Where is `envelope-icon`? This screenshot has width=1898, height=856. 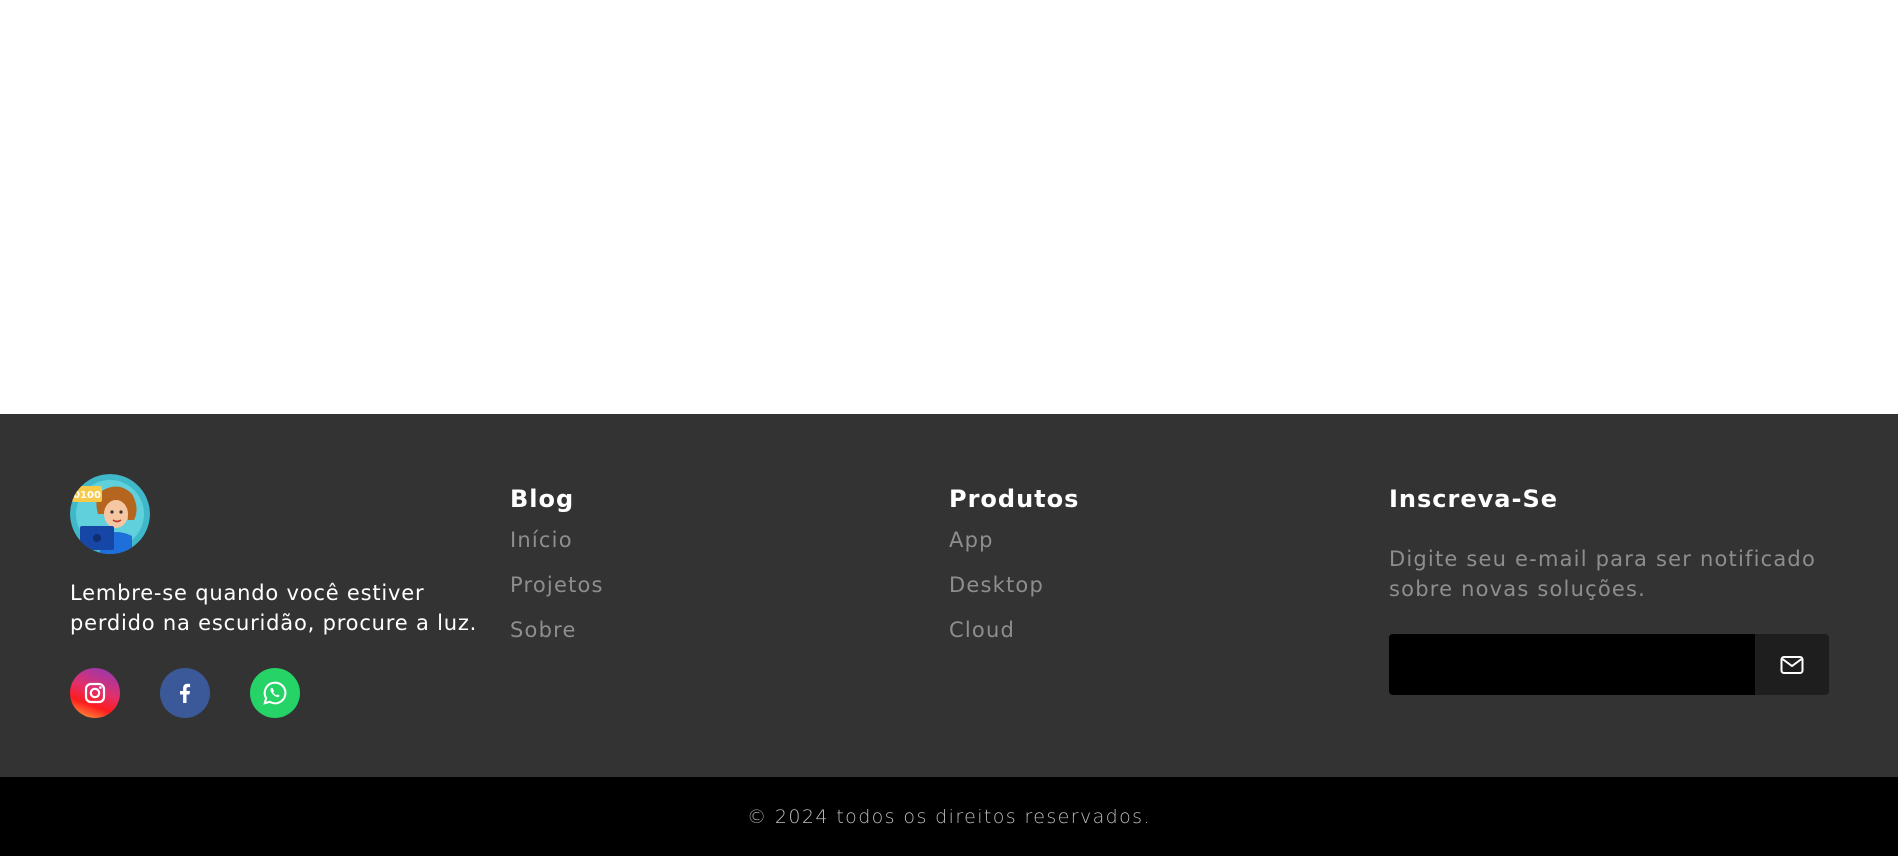
envelope-icon is located at coordinates (1792, 664).